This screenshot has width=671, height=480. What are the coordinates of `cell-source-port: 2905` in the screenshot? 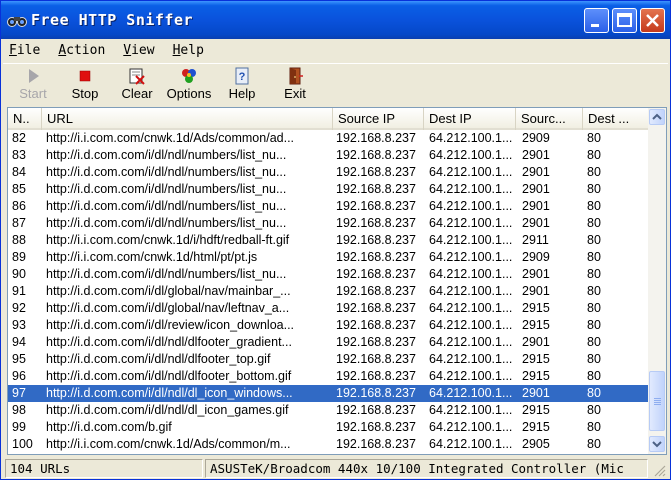 It's located at (536, 444).